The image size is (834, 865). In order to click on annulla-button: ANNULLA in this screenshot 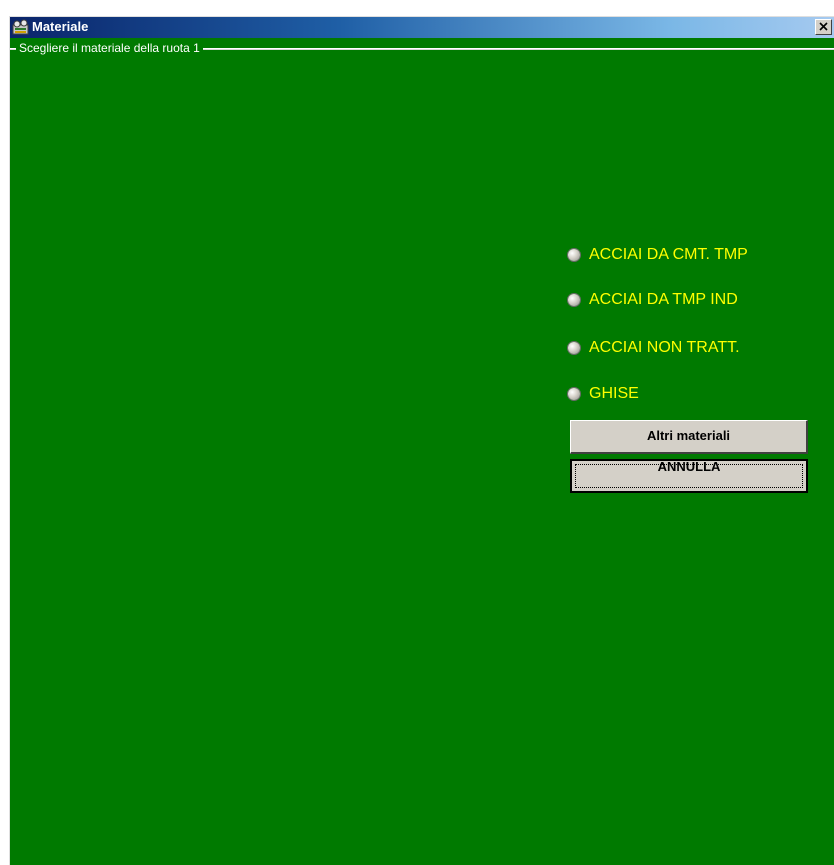, I will do `click(689, 476)`.